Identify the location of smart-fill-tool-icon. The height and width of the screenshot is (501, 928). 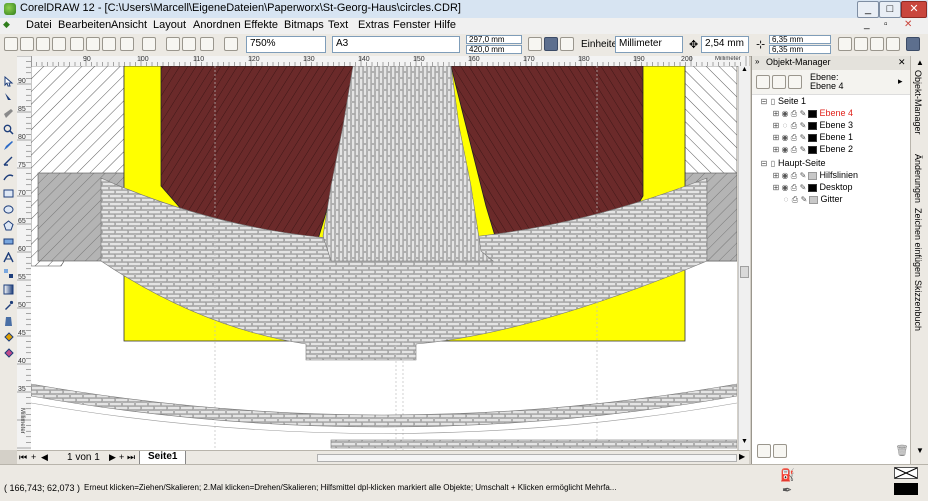
(8, 161).